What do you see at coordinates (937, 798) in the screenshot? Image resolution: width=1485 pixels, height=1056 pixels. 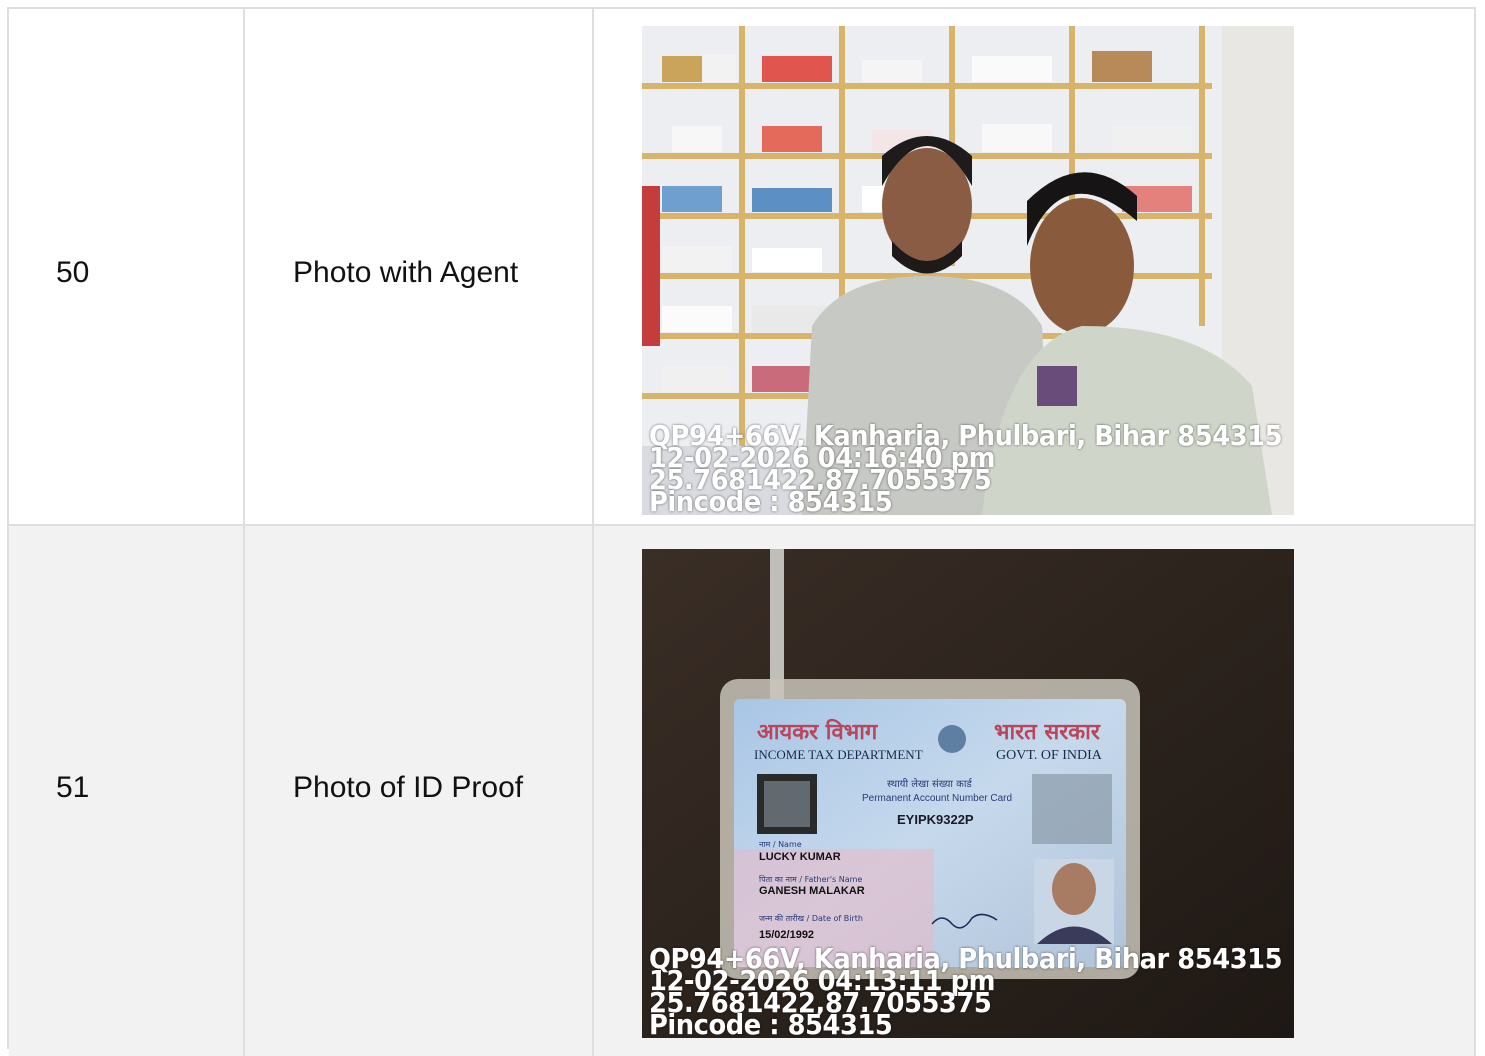 I see `card-title-english: Permanent Account Number Card` at bounding box center [937, 798].